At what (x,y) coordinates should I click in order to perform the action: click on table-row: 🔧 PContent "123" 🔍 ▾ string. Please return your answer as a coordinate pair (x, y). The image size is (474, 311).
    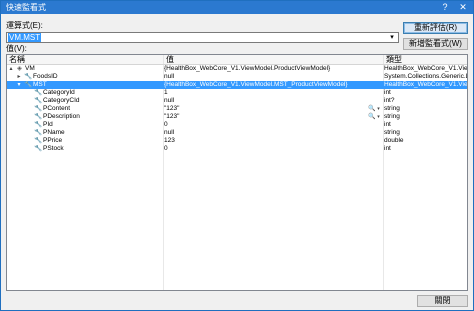
    Looking at the image, I should click on (237, 109).